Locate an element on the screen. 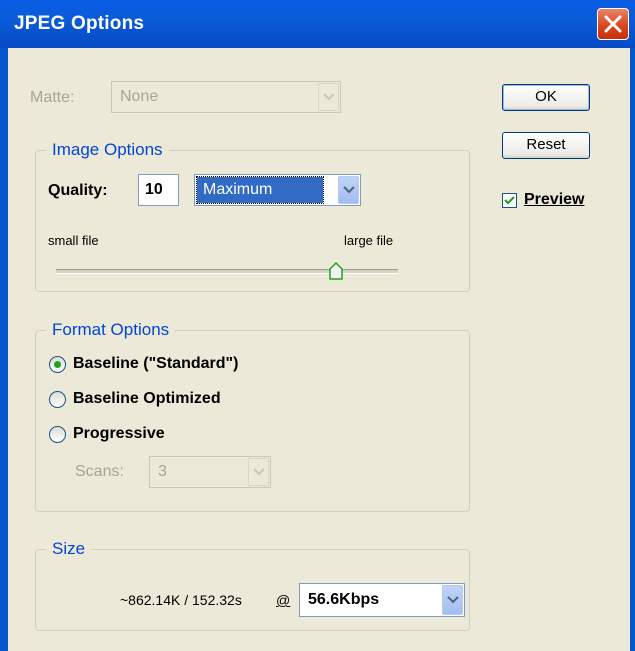 Image resolution: width=635 pixels, height=651 pixels. matte-label-text: Matte: is located at coordinates (52, 97).